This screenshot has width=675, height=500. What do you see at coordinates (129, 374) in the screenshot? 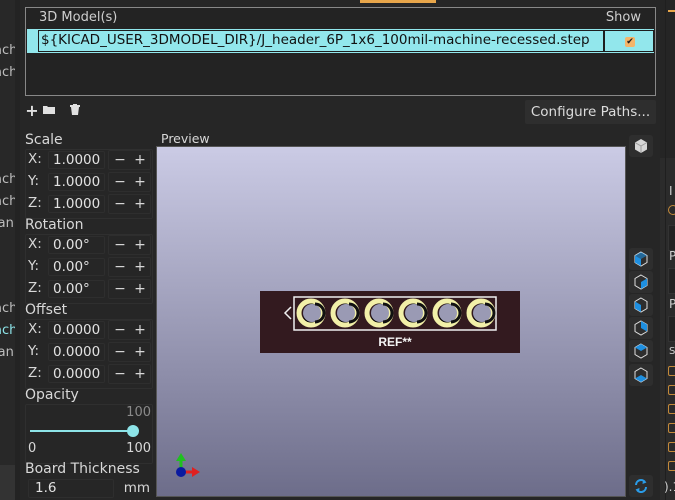
I see `offset-z-spinner: − +` at bounding box center [129, 374].